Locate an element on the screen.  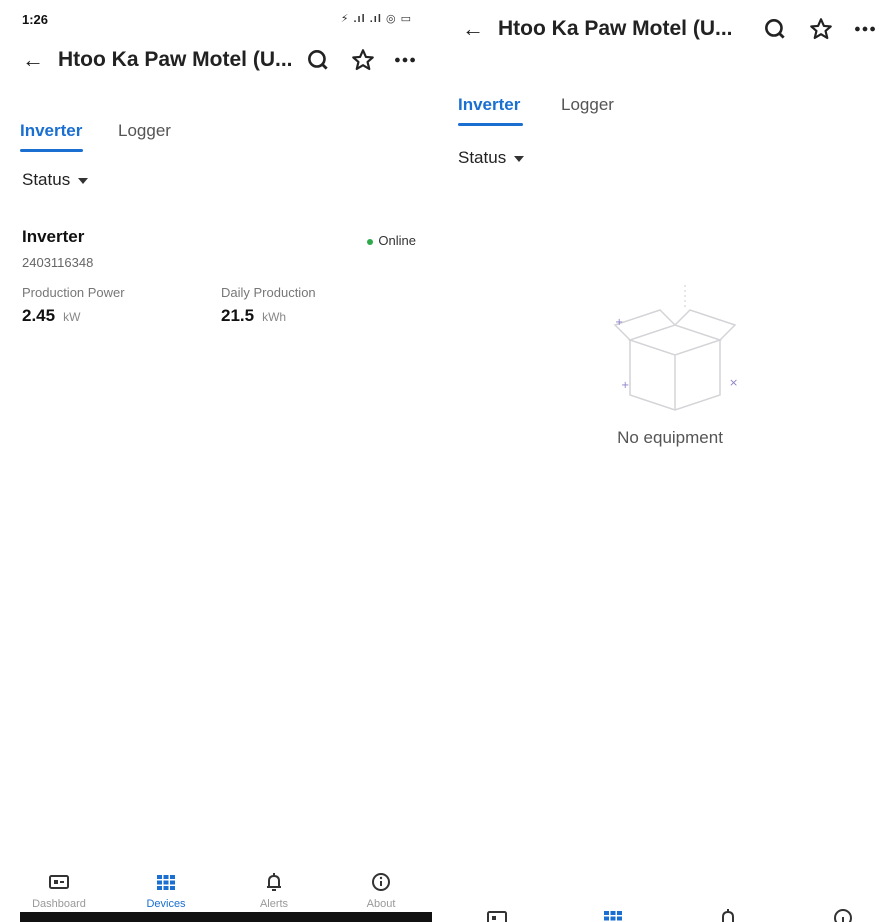
nav-label: About is located at coordinates (381, 904).